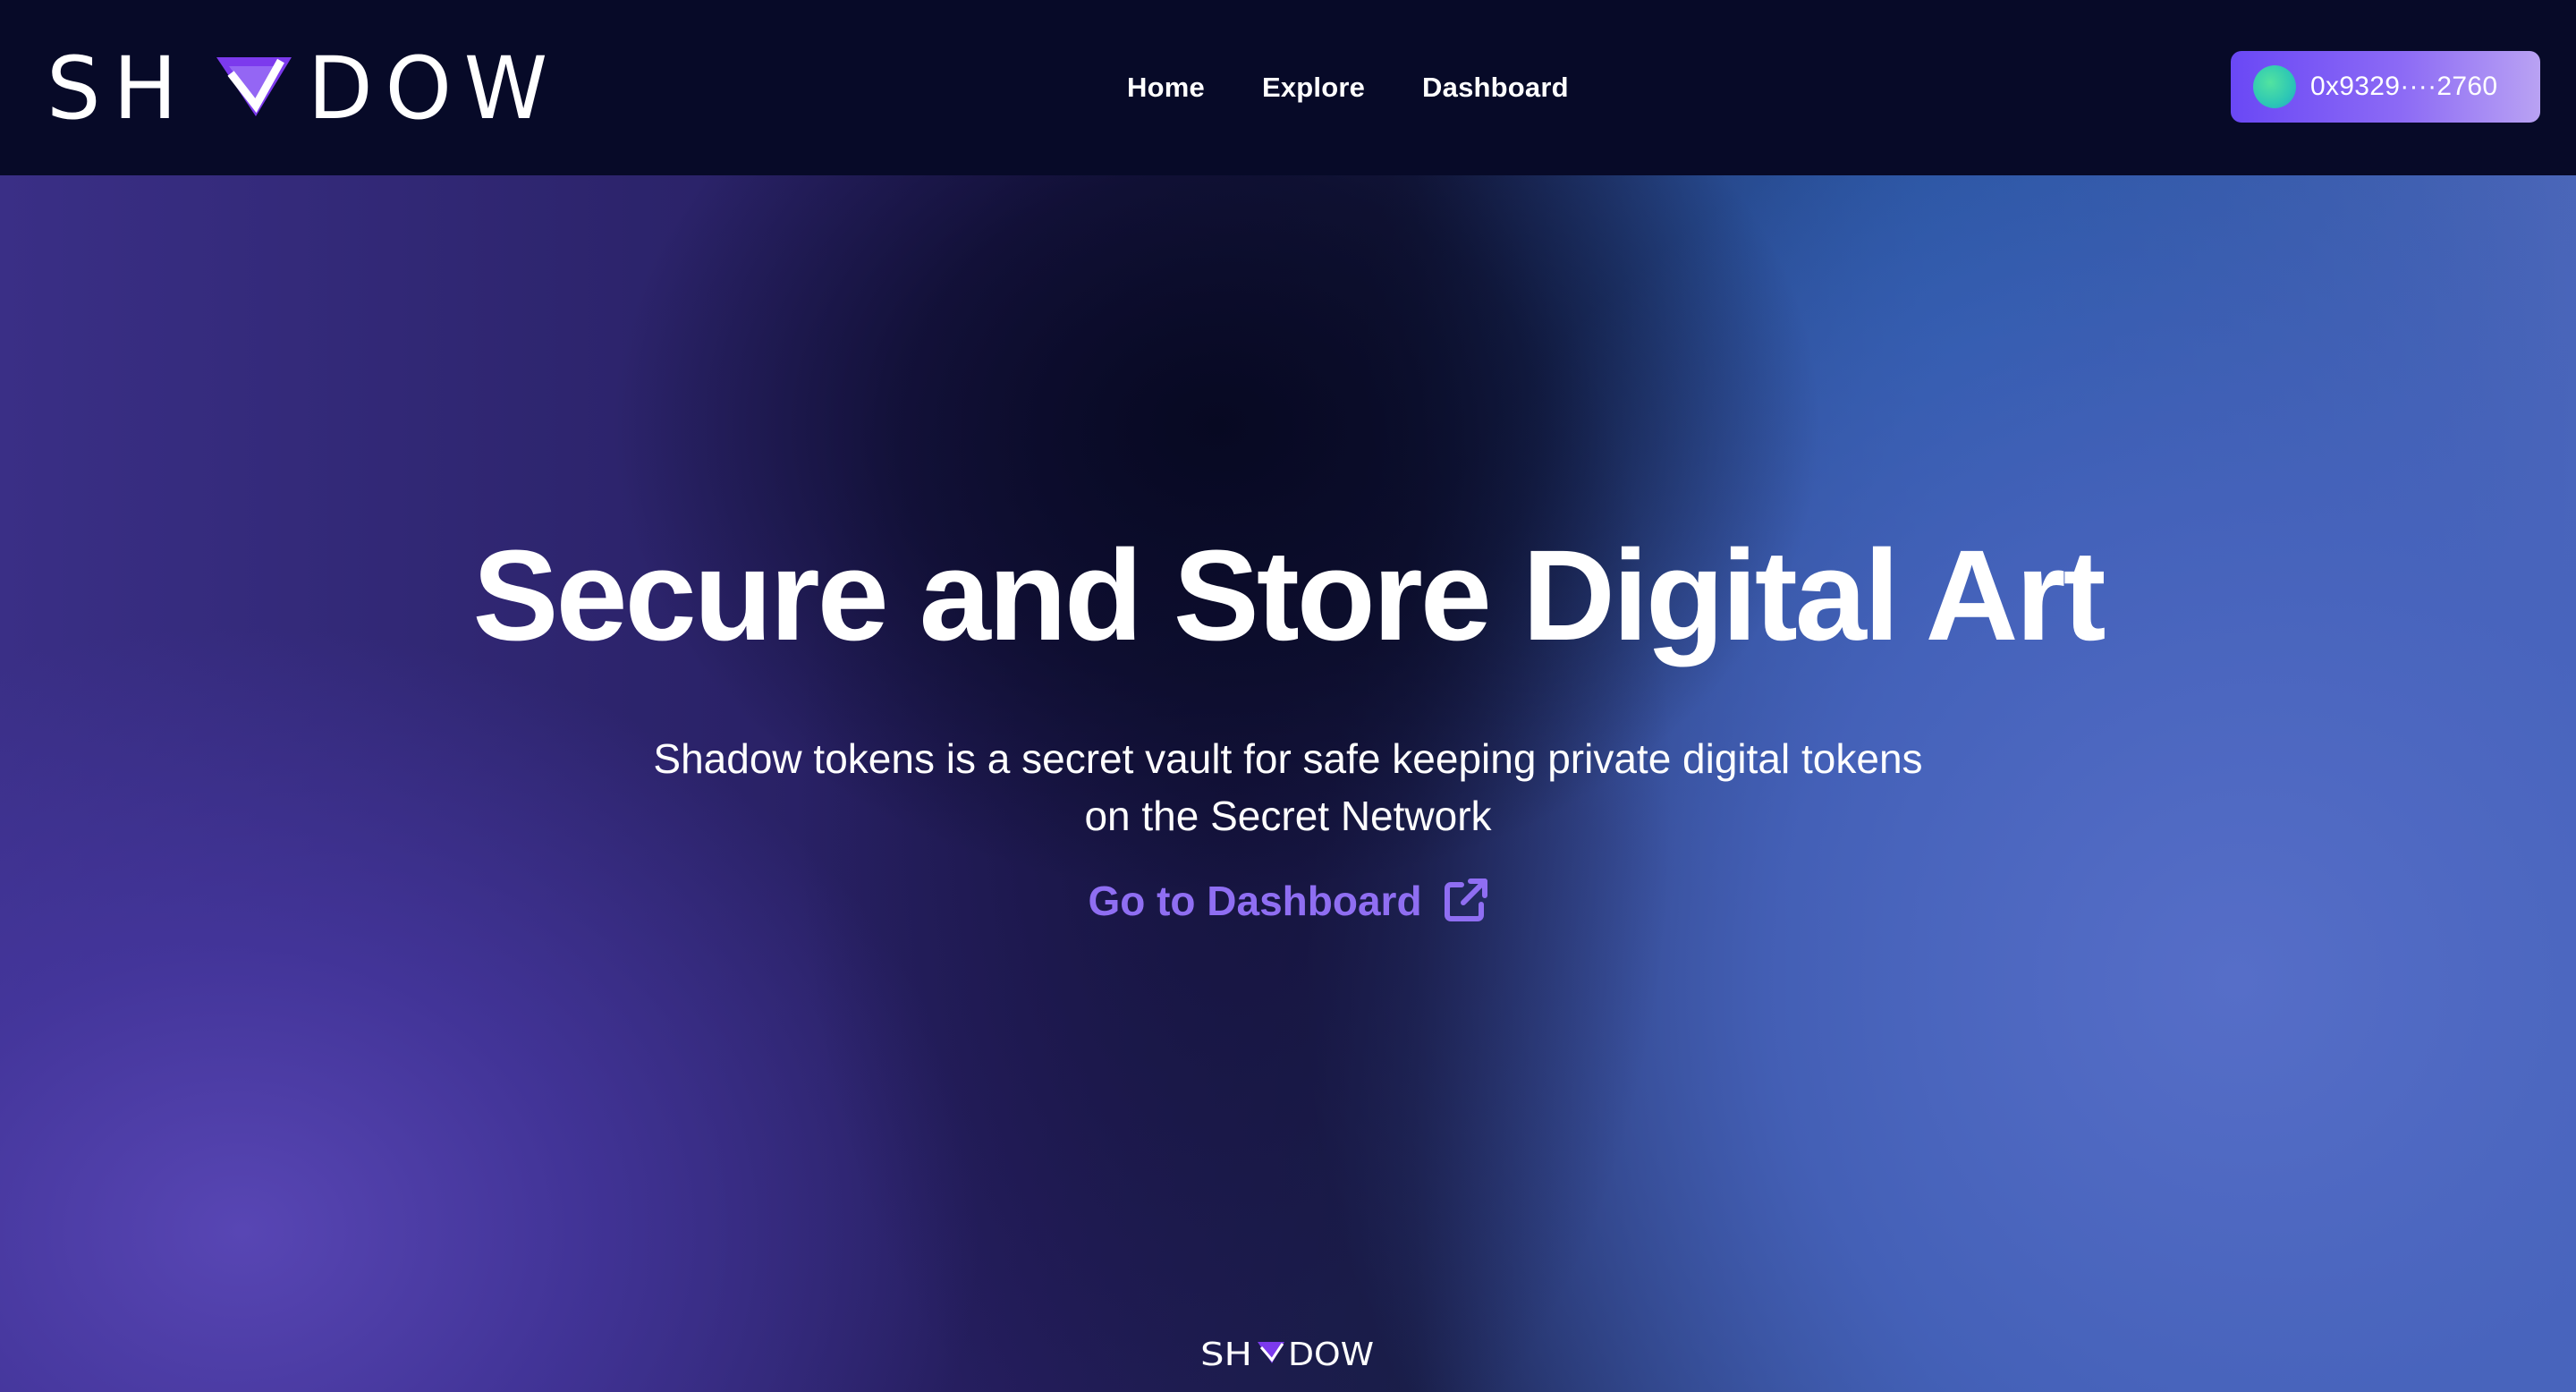 The image size is (2576, 1392). What do you see at coordinates (1271, 1352) in the screenshot?
I see `footer-logo-triangle-icon` at bounding box center [1271, 1352].